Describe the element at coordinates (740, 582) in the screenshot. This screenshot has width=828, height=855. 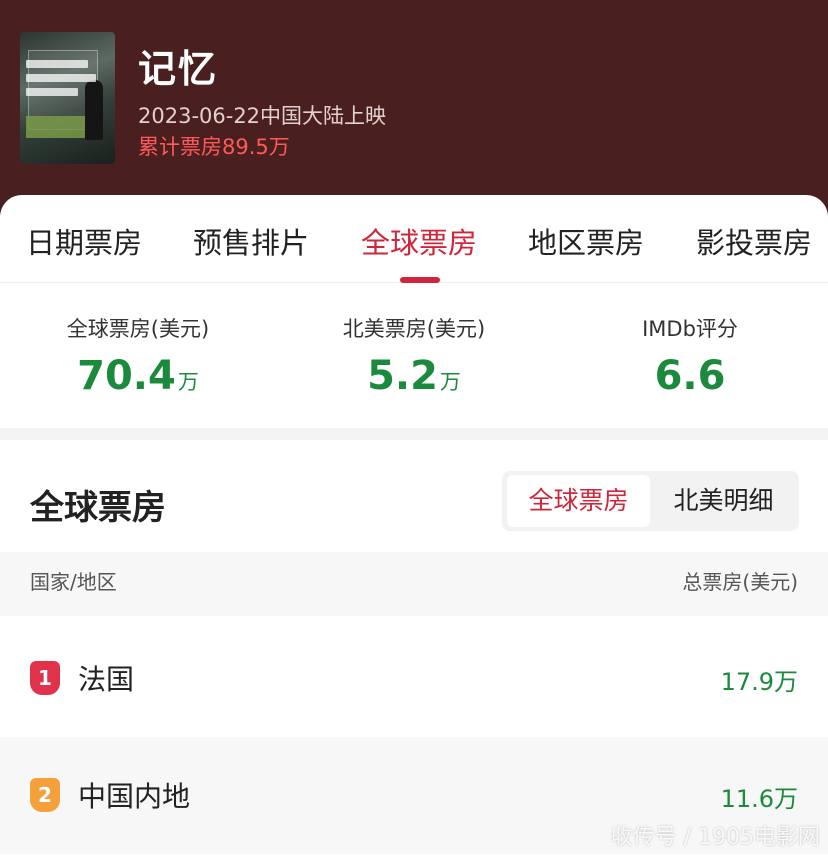
I see `column-header-total: 总票房(美元)` at that location.